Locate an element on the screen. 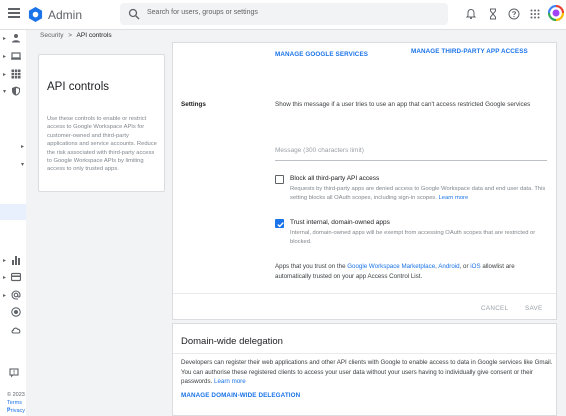 This screenshot has width=566, height=416. delegation-learn-more-link: Learn more is located at coordinates (230, 381).